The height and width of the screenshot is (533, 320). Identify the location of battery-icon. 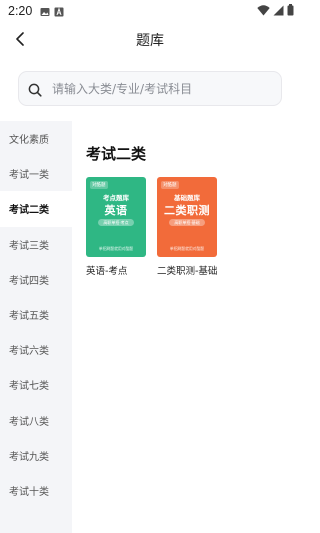
(290, 11).